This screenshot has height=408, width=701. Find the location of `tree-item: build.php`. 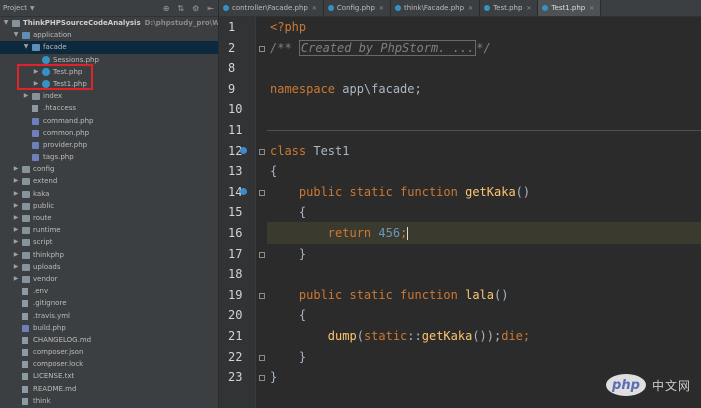

tree-item: build.php is located at coordinates (109, 328).